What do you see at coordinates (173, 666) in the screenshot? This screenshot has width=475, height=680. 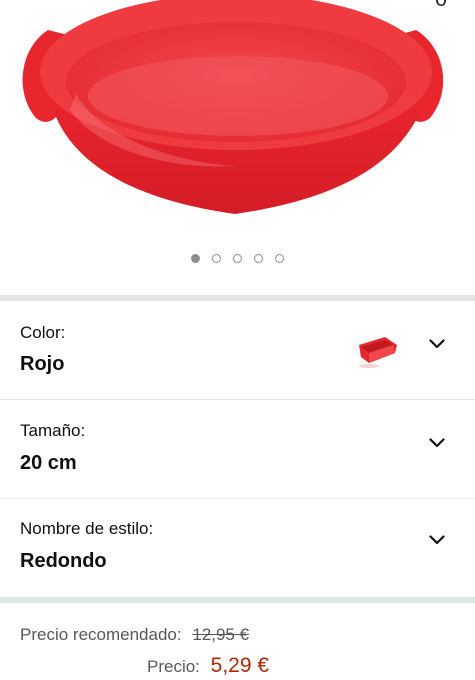 I see `price-label: Precio:` at bounding box center [173, 666].